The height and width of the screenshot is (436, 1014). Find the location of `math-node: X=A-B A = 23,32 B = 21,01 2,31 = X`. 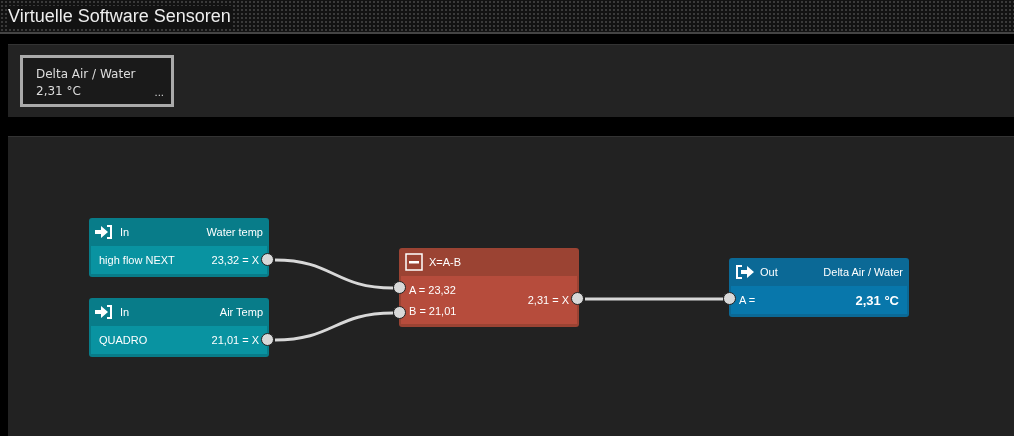

math-node: X=A-B A = 23,32 B = 21,01 2,31 = X is located at coordinates (489, 287).